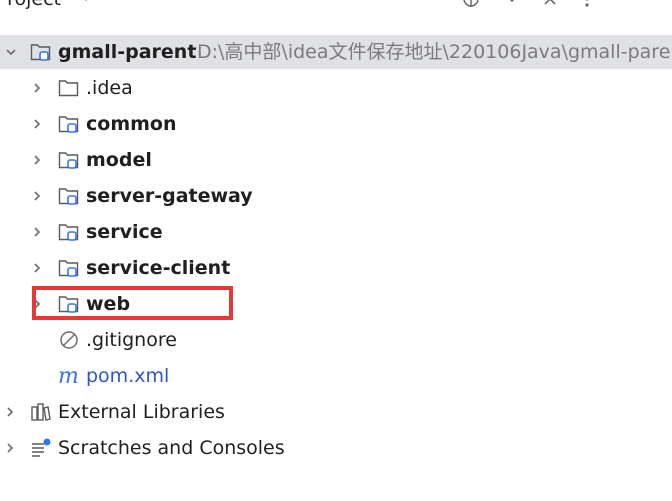  Describe the element at coordinates (68, 88) in the screenshot. I see `folder-icon` at that location.